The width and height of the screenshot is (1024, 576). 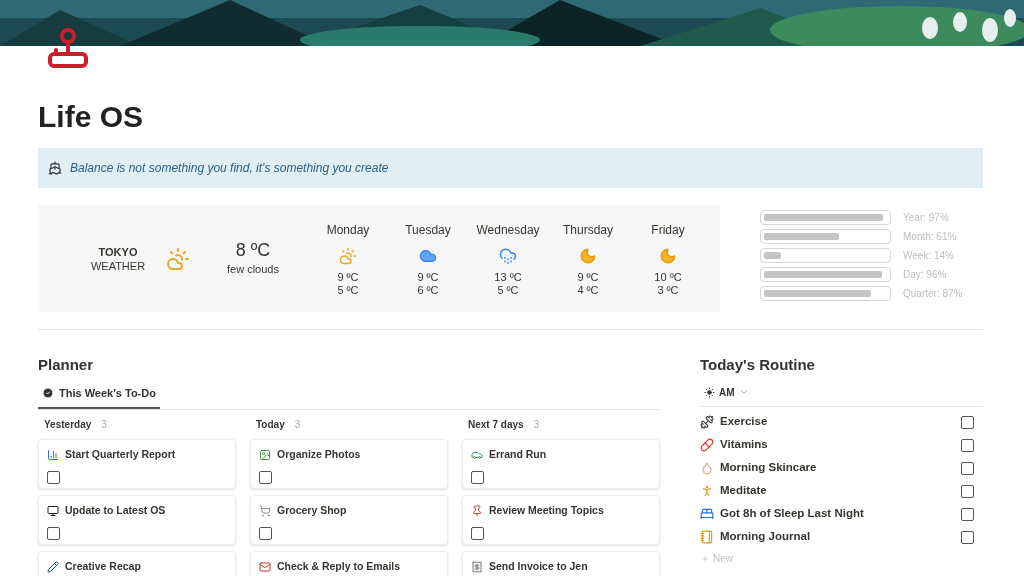 What do you see at coordinates (744, 491) in the screenshot?
I see `routine-label: Meditate` at bounding box center [744, 491].